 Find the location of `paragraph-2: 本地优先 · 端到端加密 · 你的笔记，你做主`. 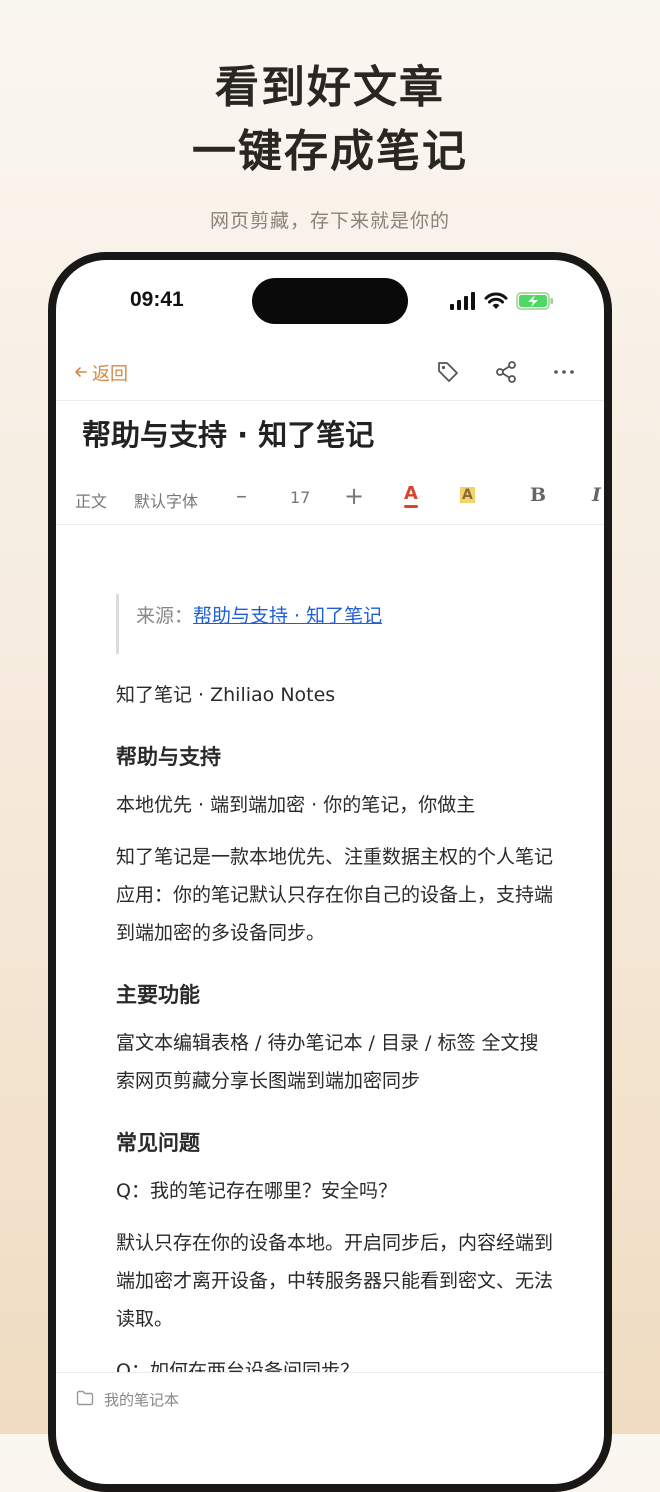

paragraph-2: 本地优先 · 端到端加密 · 你的笔记，你做主 is located at coordinates (296, 805).